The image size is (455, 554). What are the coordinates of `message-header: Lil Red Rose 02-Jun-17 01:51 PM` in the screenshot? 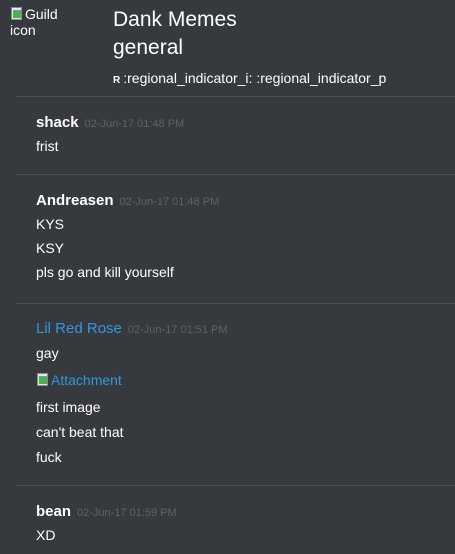 It's located at (132, 329).